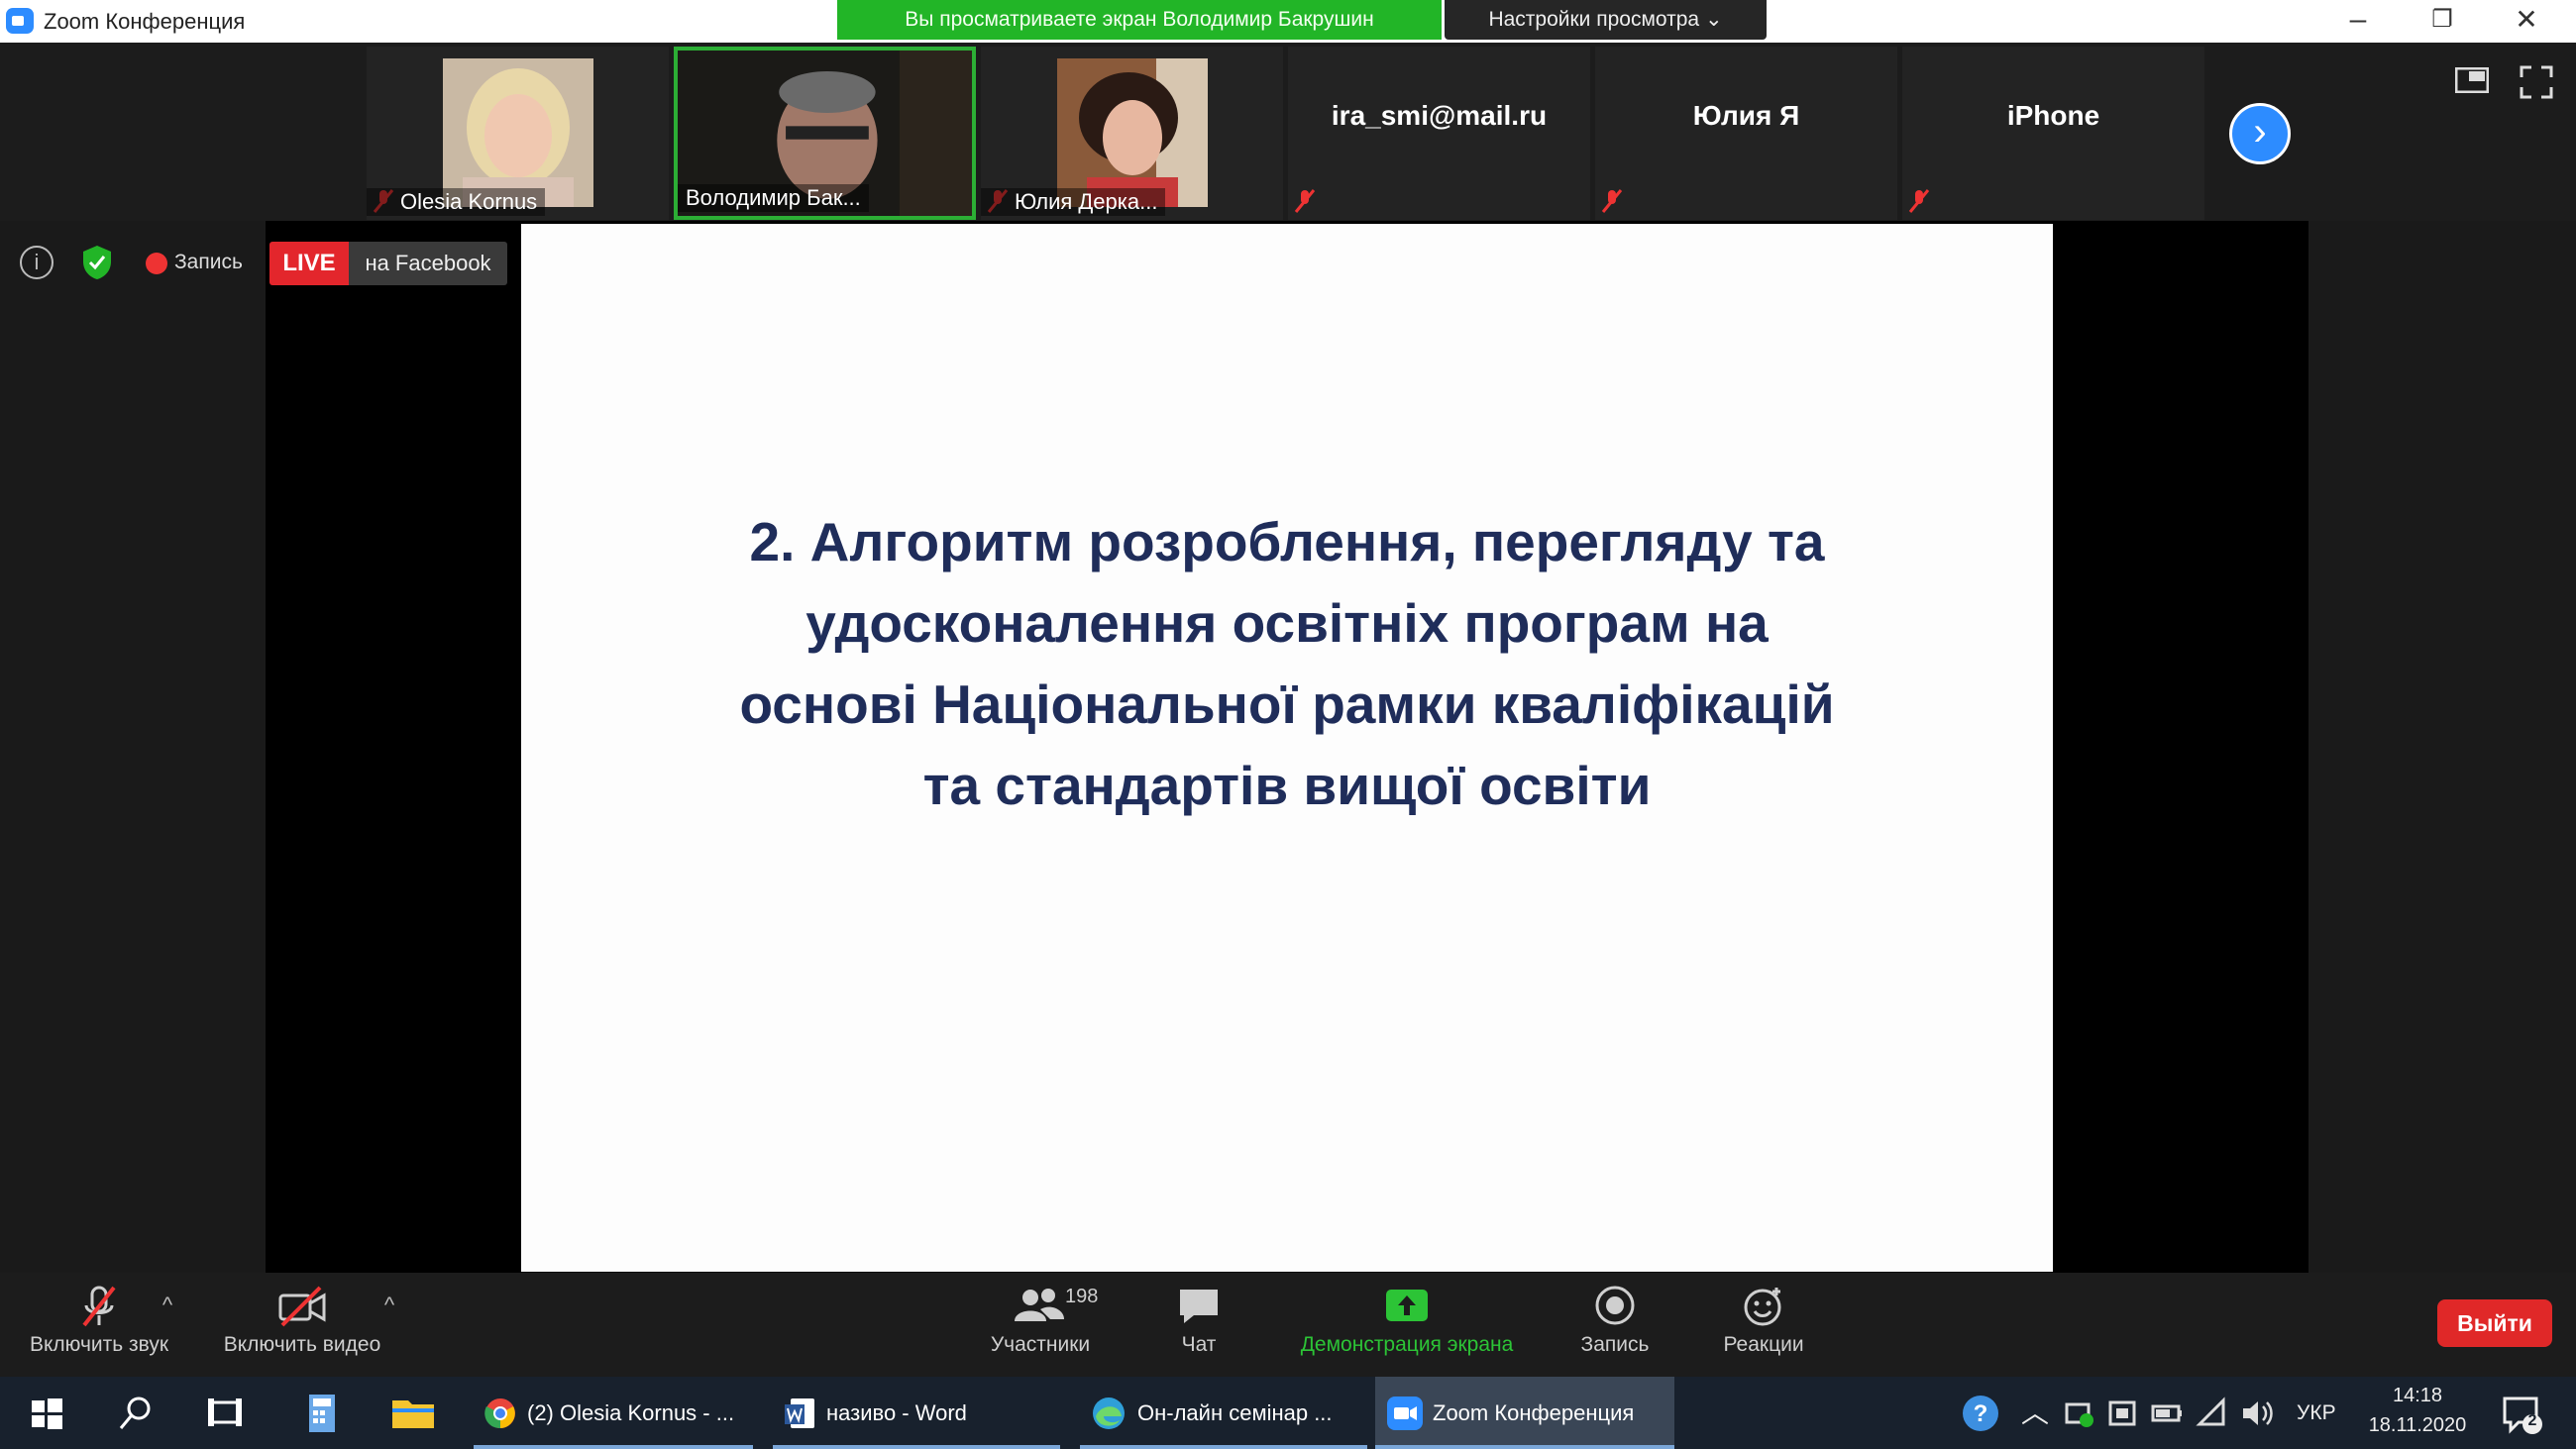  What do you see at coordinates (1287, 704) in the screenshot?
I see `slide-line: основі Національної рамки кваліфікацій` at bounding box center [1287, 704].